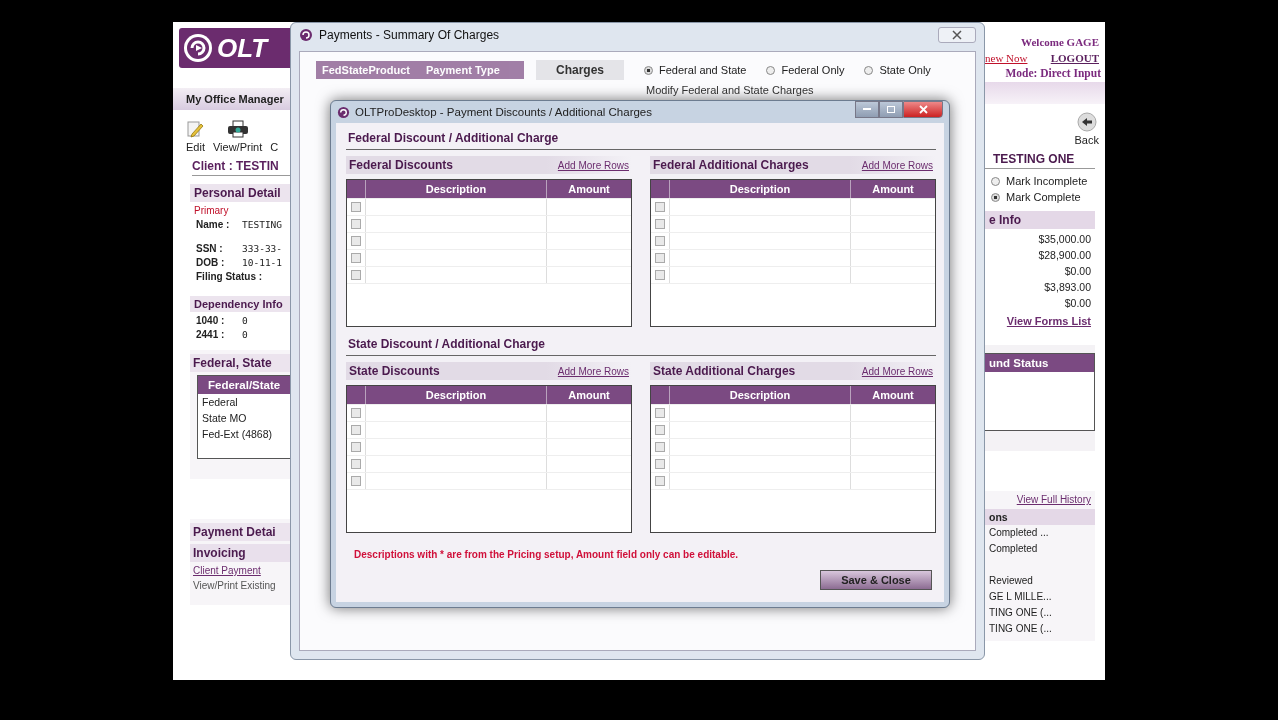  I want to click on section-heading: Federal Discount / Additional Charge, so click(641, 139).